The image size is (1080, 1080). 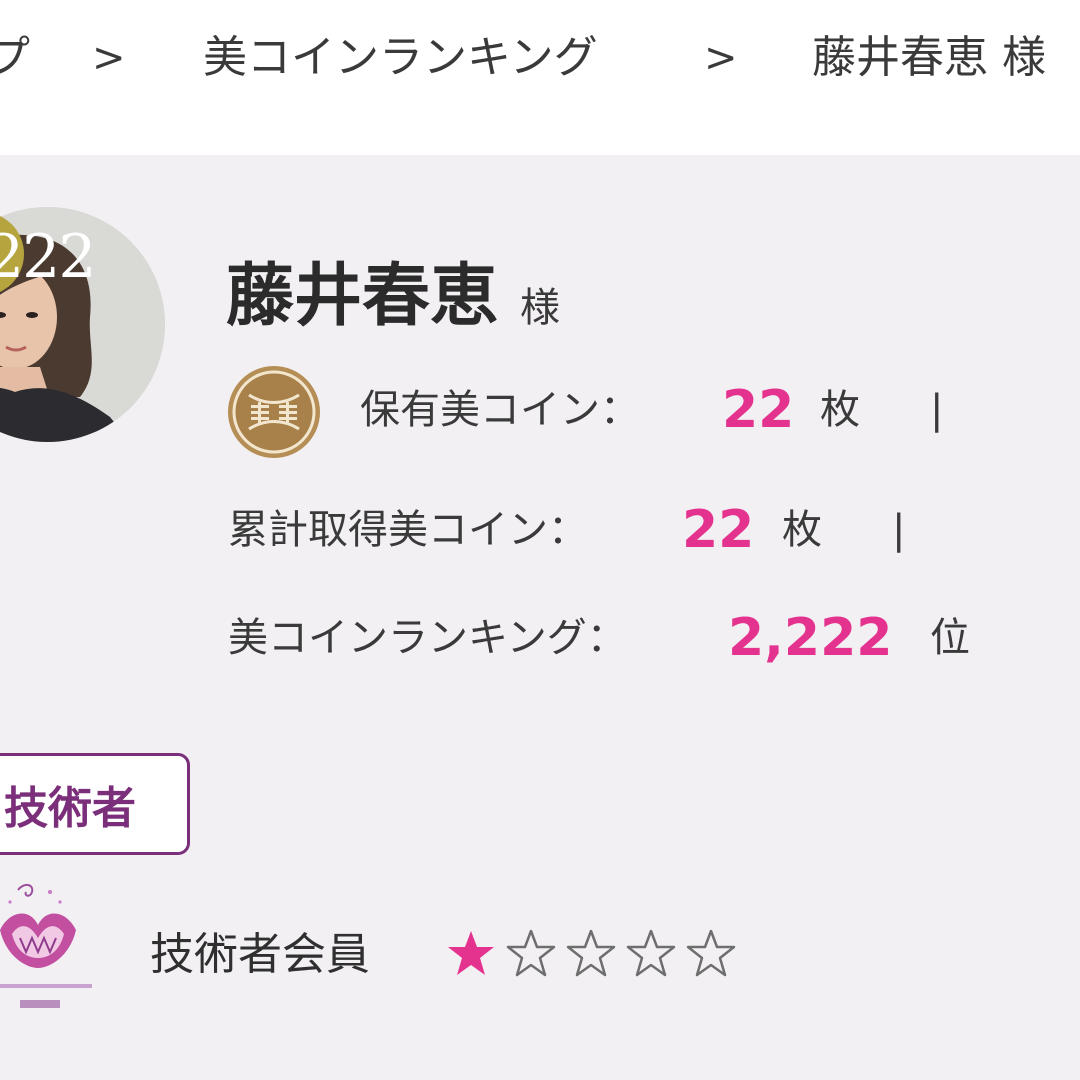 I want to click on stat-ranking-unit: 位, so click(x=950, y=638).